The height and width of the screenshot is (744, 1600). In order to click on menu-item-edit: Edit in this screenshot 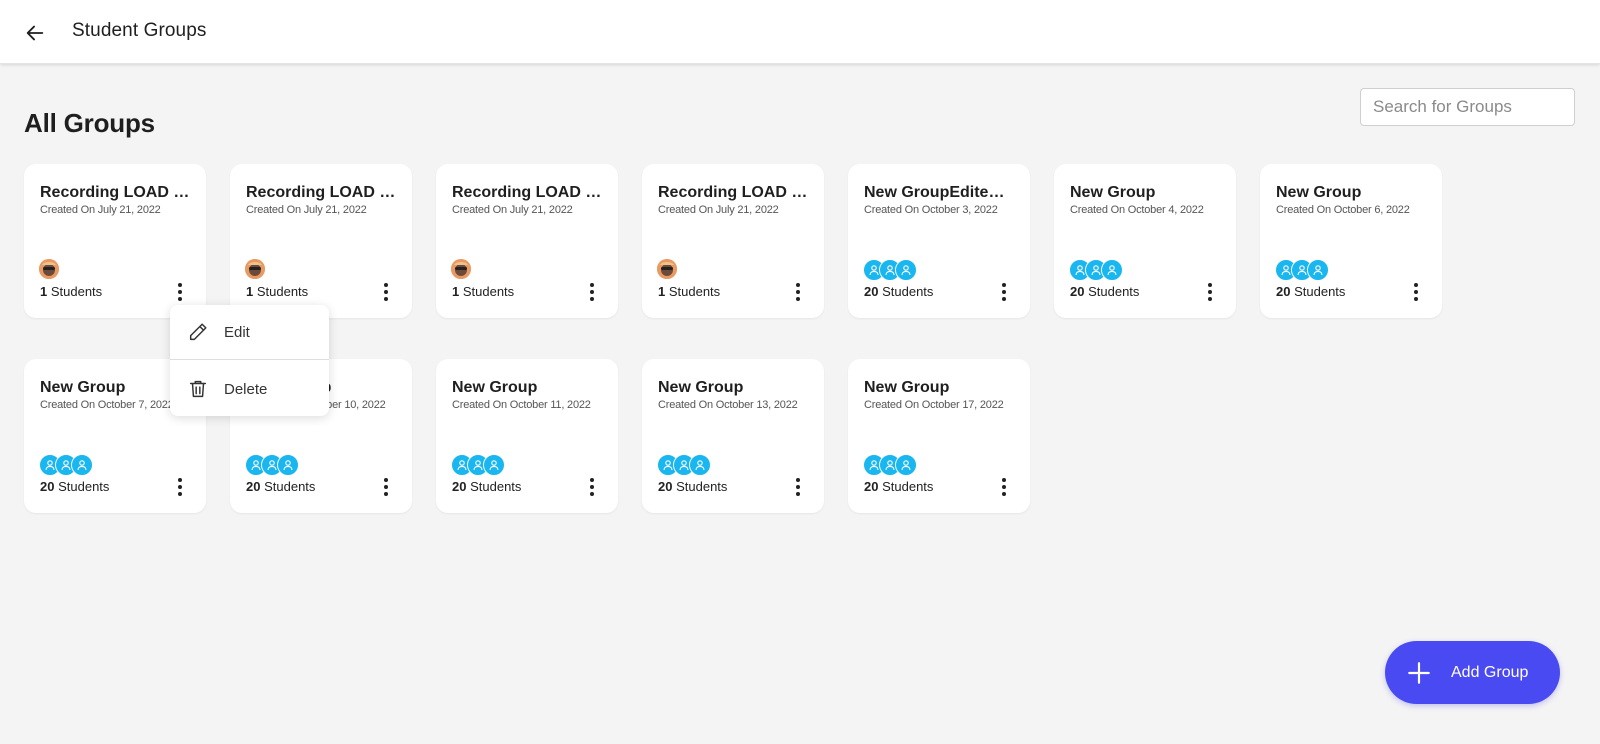, I will do `click(249, 332)`.